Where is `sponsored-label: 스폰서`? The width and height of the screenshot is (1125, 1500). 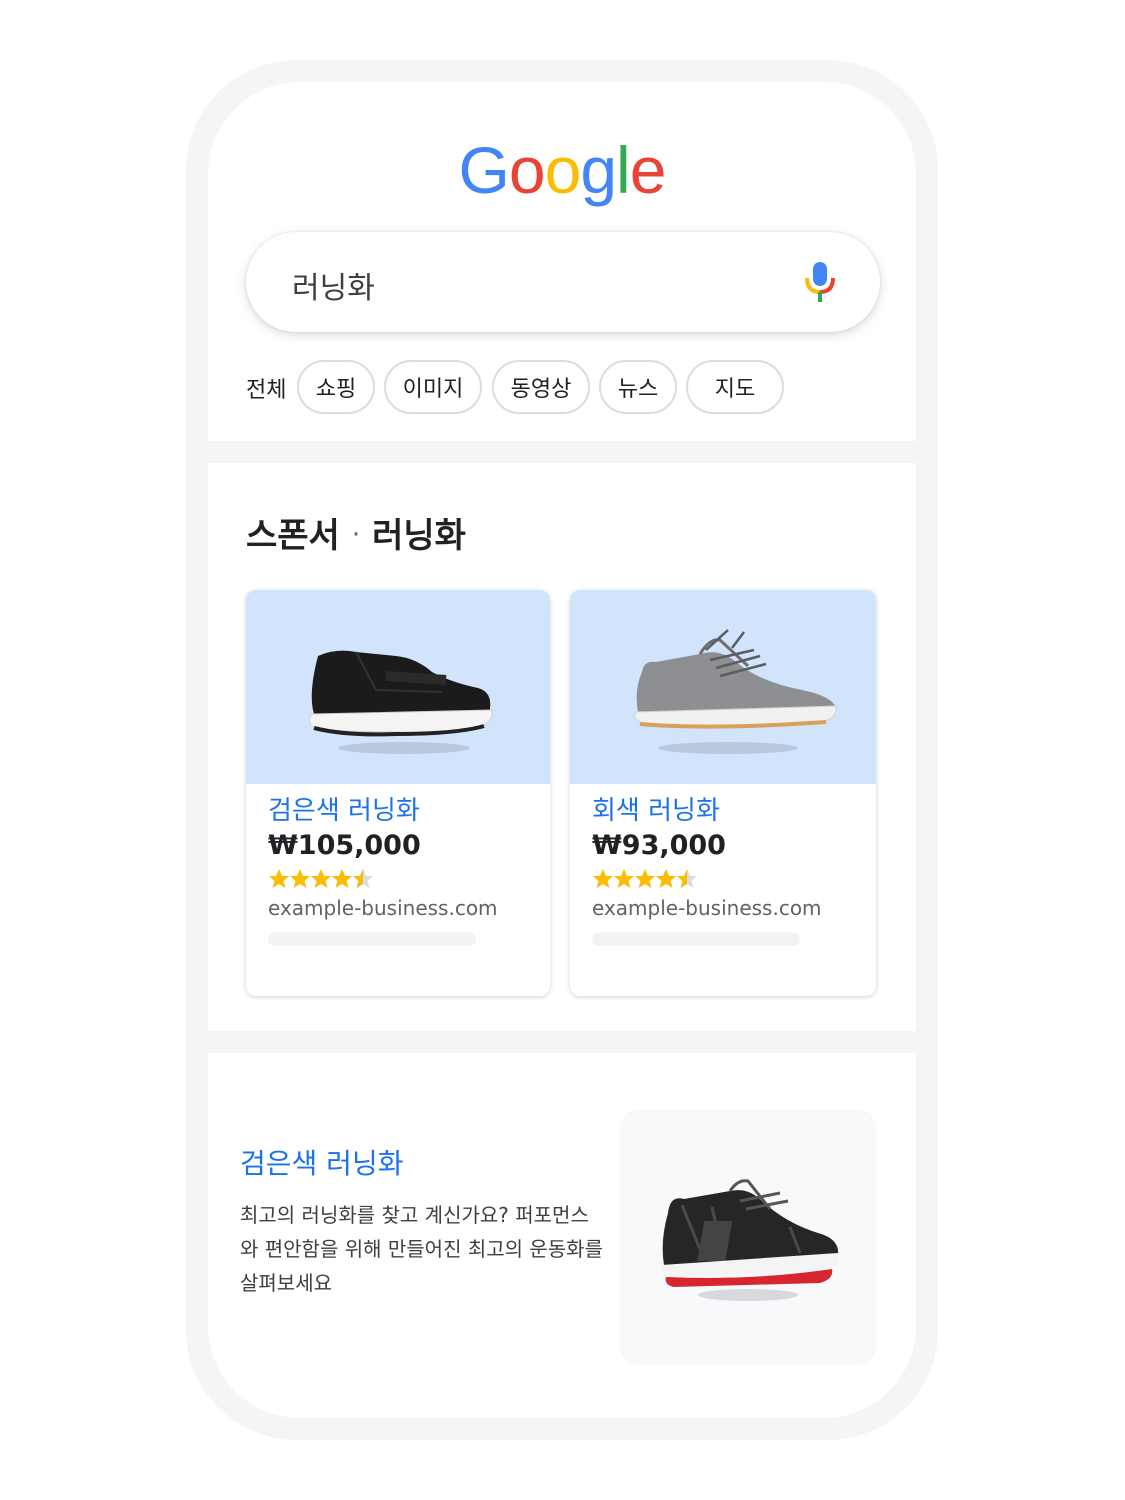 sponsored-label: 스폰서 is located at coordinates (293, 536).